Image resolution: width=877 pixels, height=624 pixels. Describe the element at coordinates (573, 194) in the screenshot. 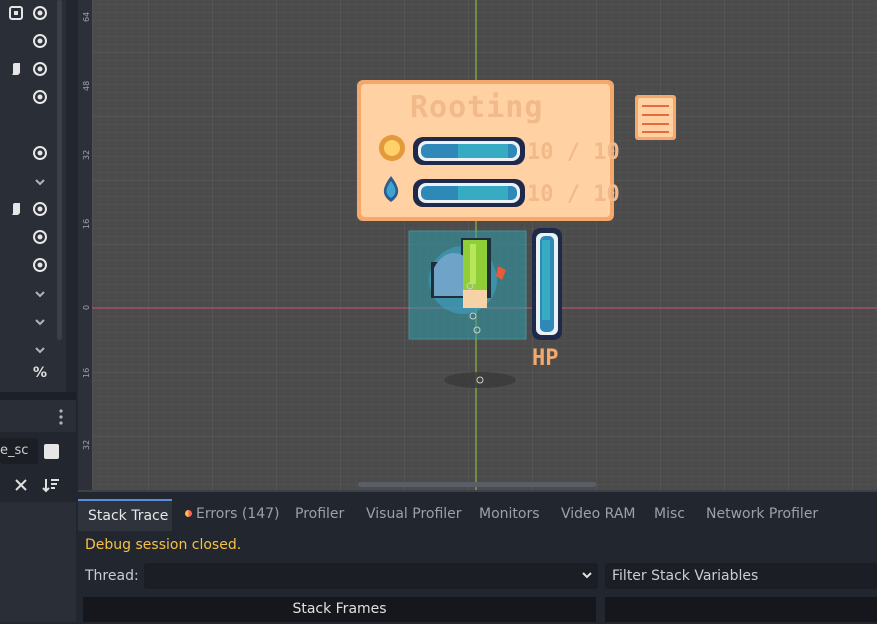

I see `hud-bar2-text: 10 / 10` at that location.